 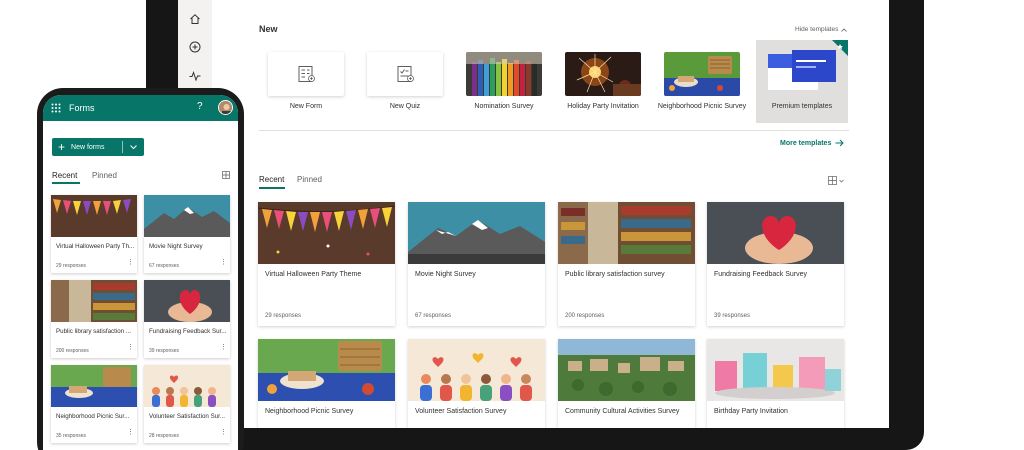 I want to click on form-card: Neighborhood Picnic Survey, so click(x=326, y=383).